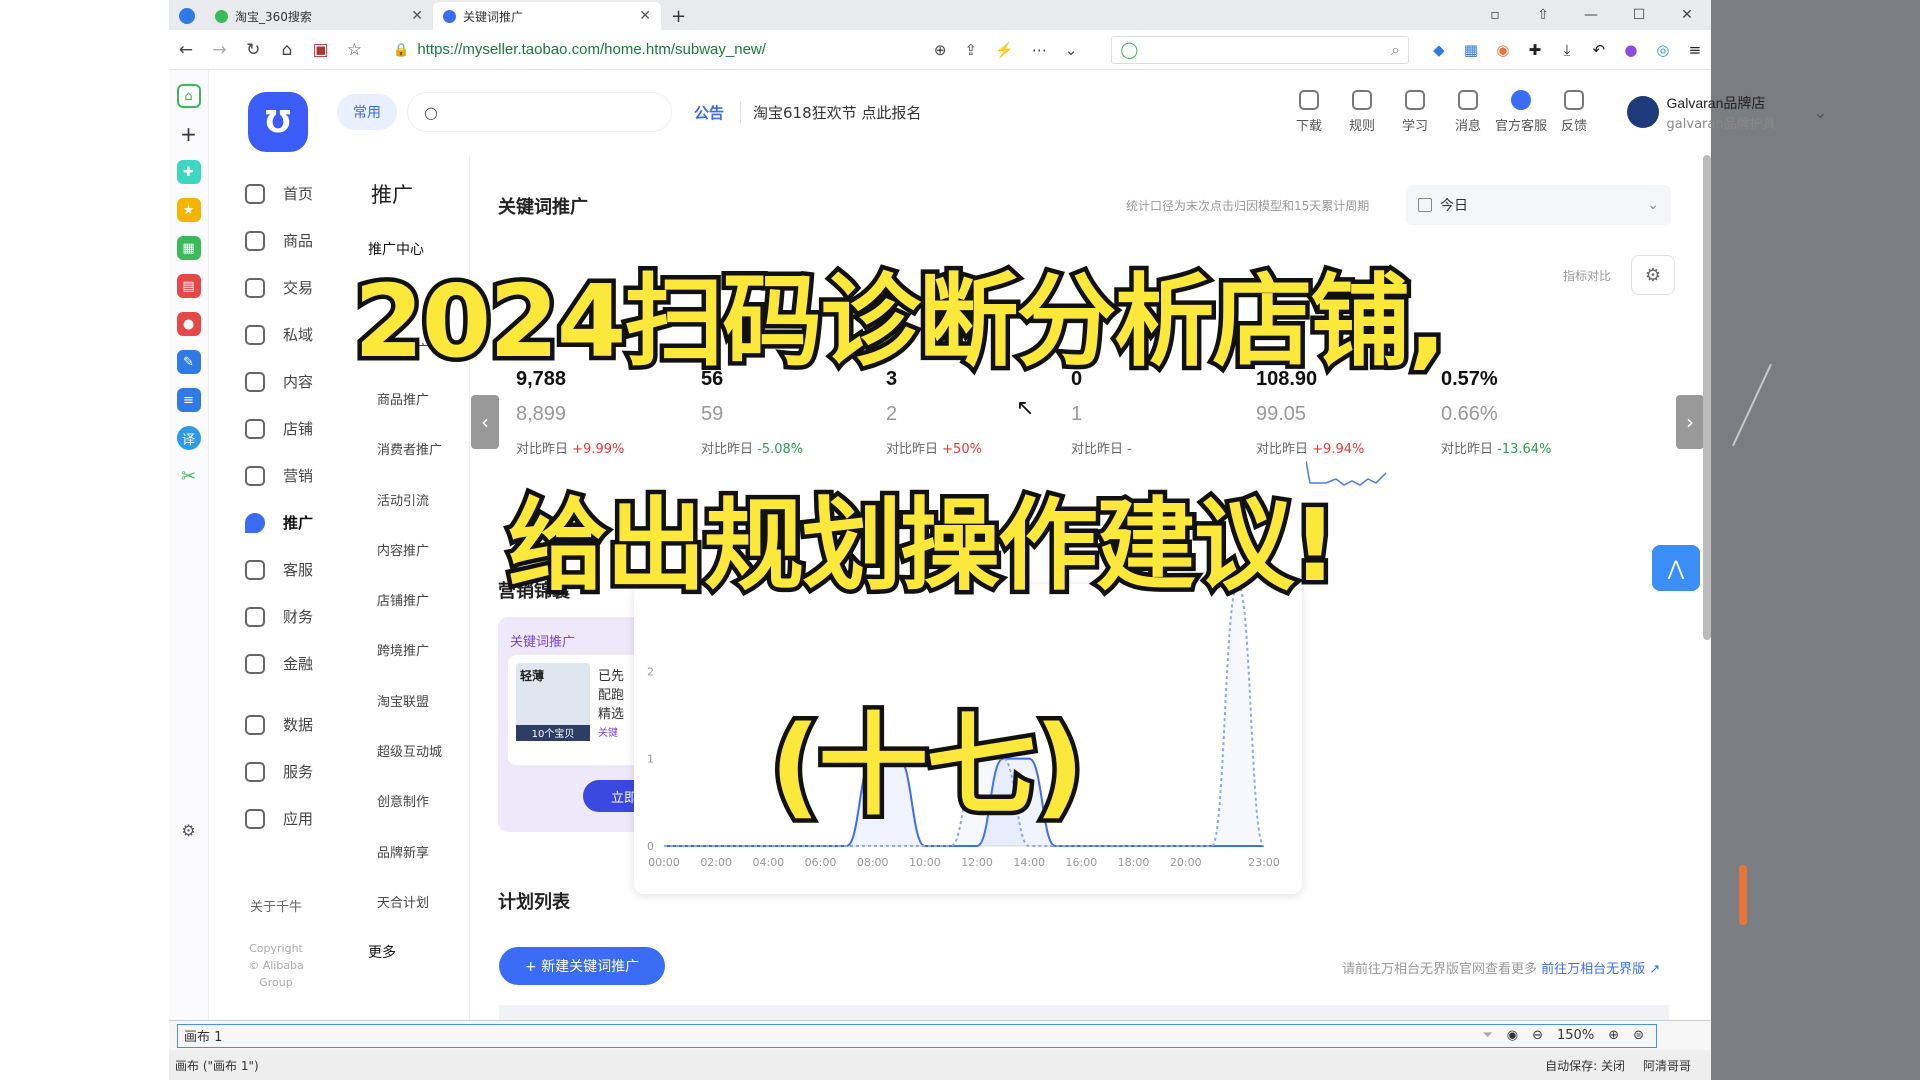  Describe the element at coordinates (1537, 1035) in the screenshot. I see `zoom-out-icon: ⊖` at that location.